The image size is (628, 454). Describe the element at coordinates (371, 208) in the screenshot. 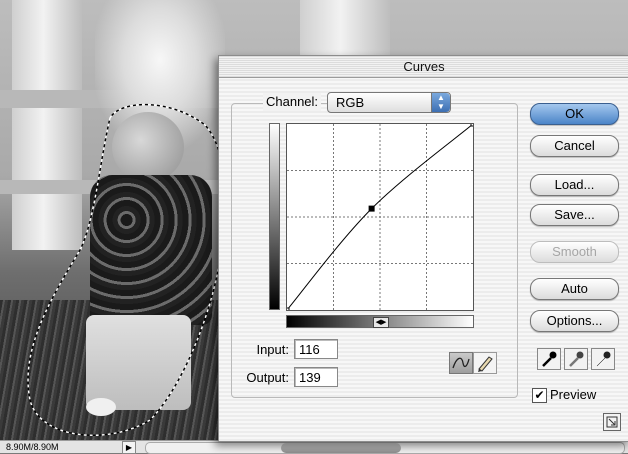

I see `curve-point-selected` at that location.